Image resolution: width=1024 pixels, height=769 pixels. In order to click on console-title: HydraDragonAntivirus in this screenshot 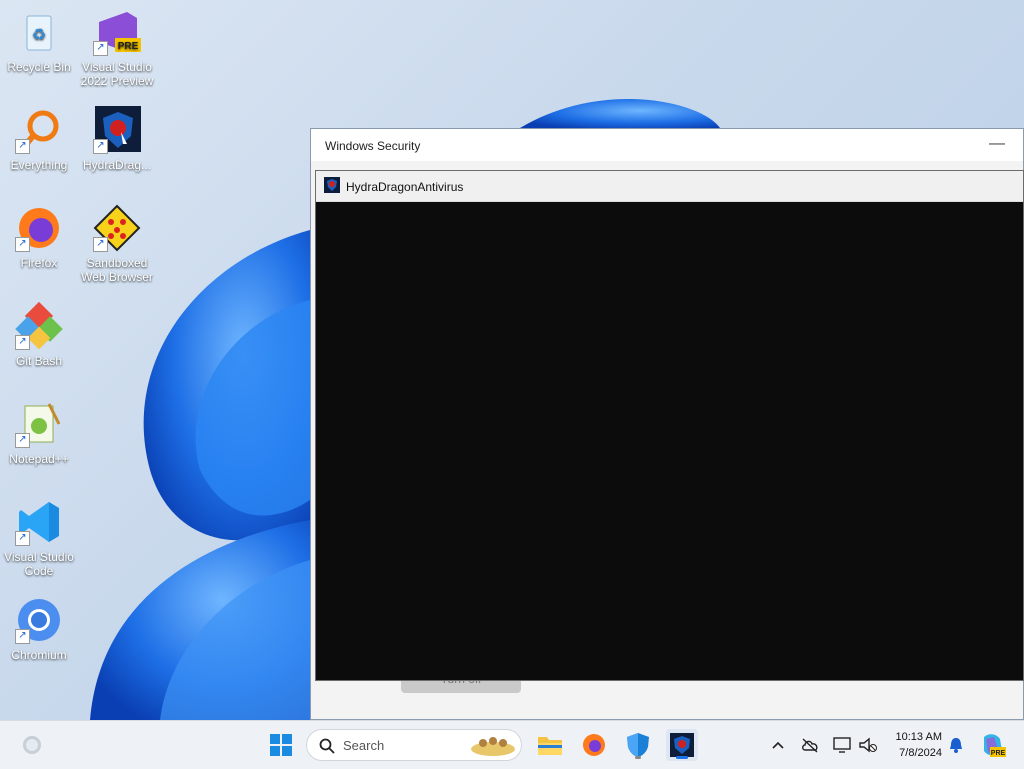, I will do `click(405, 187)`.